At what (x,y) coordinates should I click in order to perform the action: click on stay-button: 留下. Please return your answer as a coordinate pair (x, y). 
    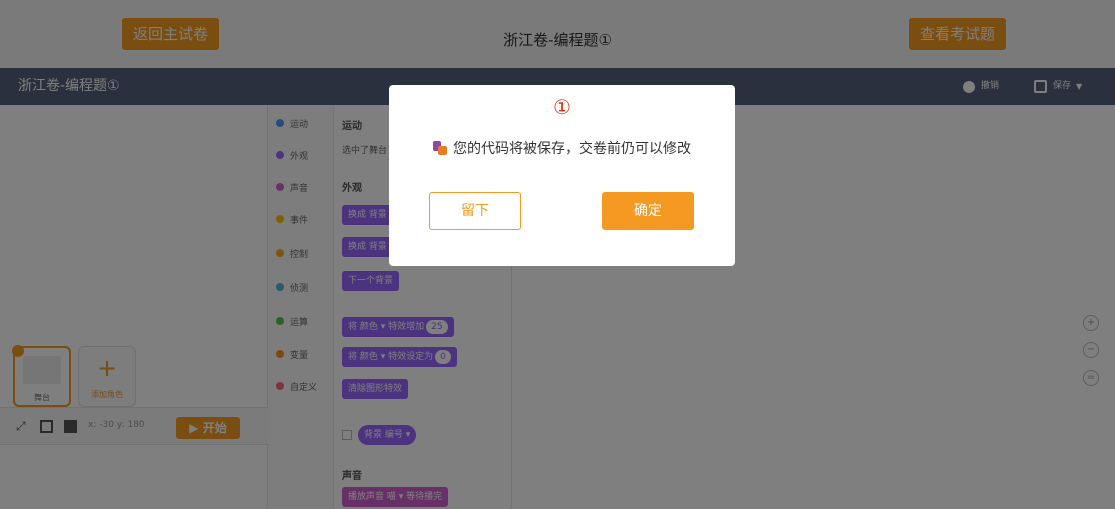
    Looking at the image, I should click on (475, 211).